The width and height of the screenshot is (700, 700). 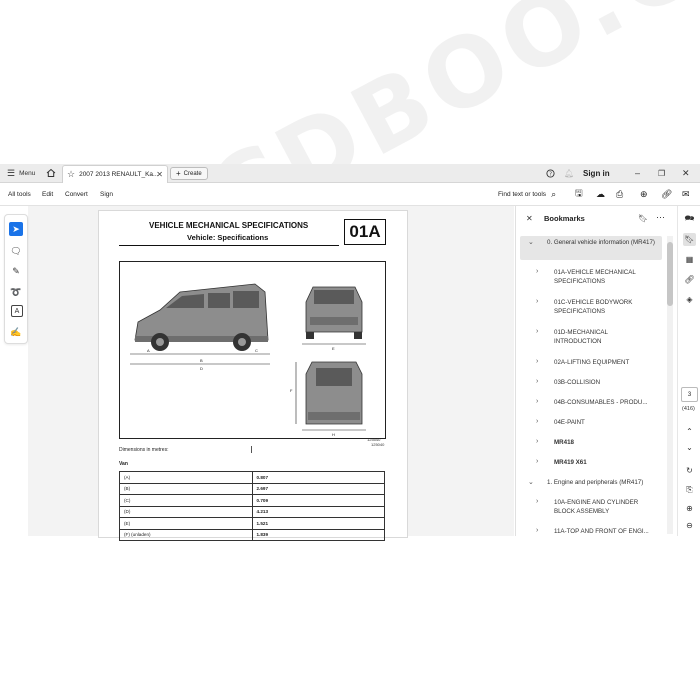 I want to click on bookmark-item: › 01C-VEHICLE BODYWORK SPECIFICATIONS, so click(x=591, y=308).